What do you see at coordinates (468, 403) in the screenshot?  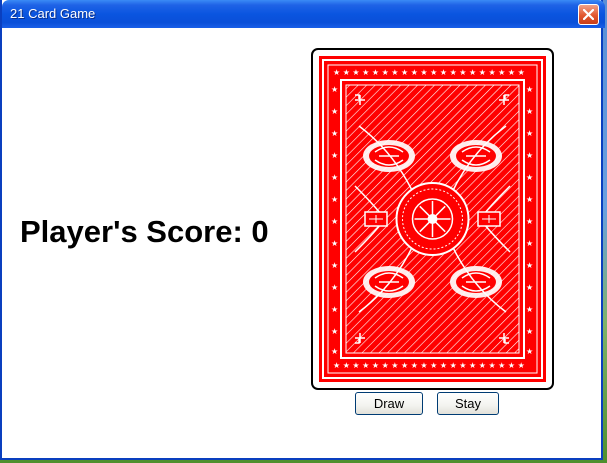 I see `stay-button: Stay` at bounding box center [468, 403].